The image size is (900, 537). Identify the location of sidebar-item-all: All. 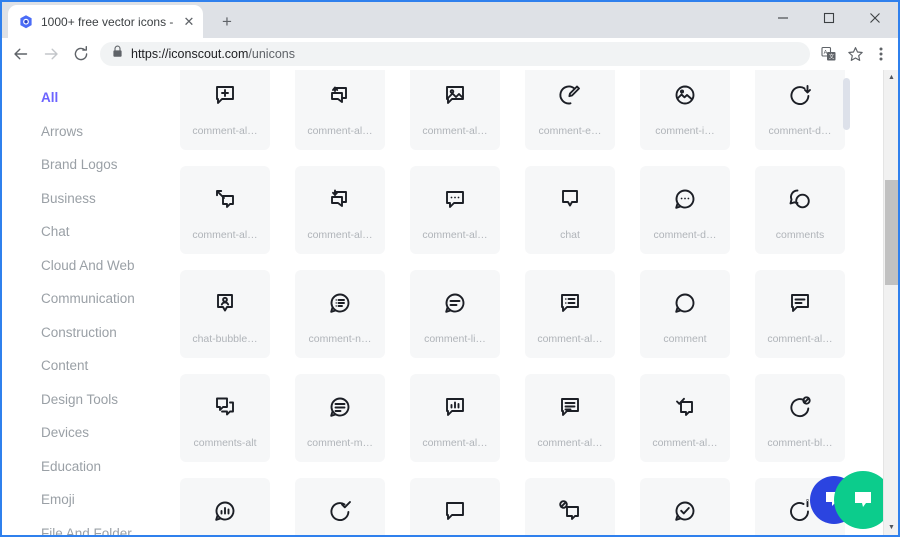
(89, 98).